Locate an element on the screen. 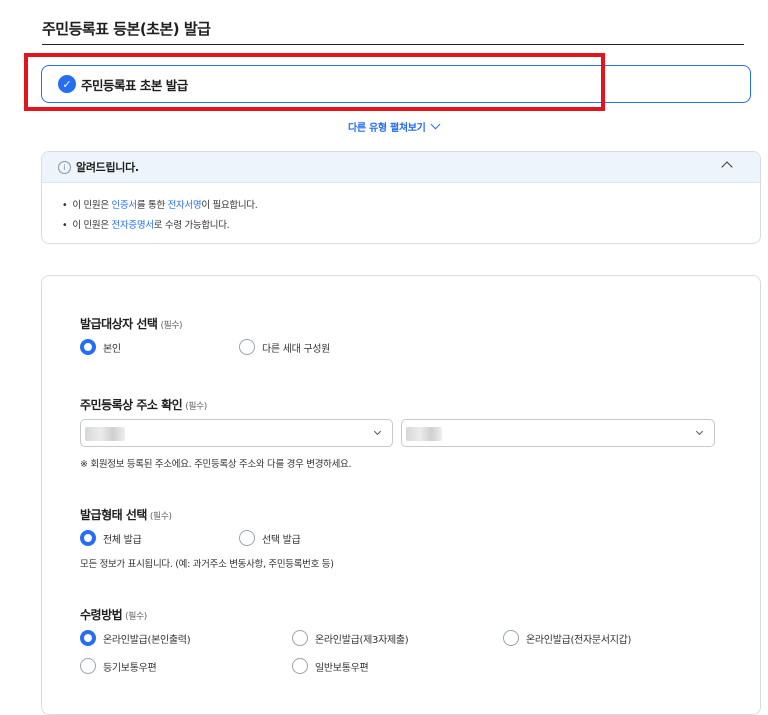  radio-label: 온라인발급(본인출력) is located at coordinates (147, 640).